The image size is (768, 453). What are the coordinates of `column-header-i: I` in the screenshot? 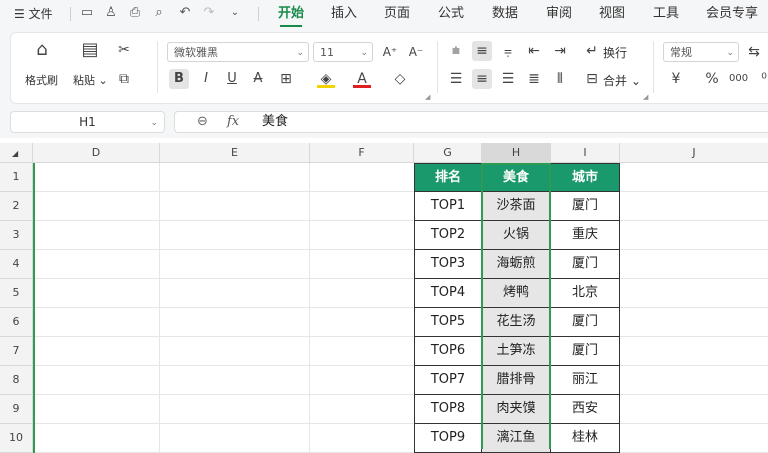 It's located at (585, 153).